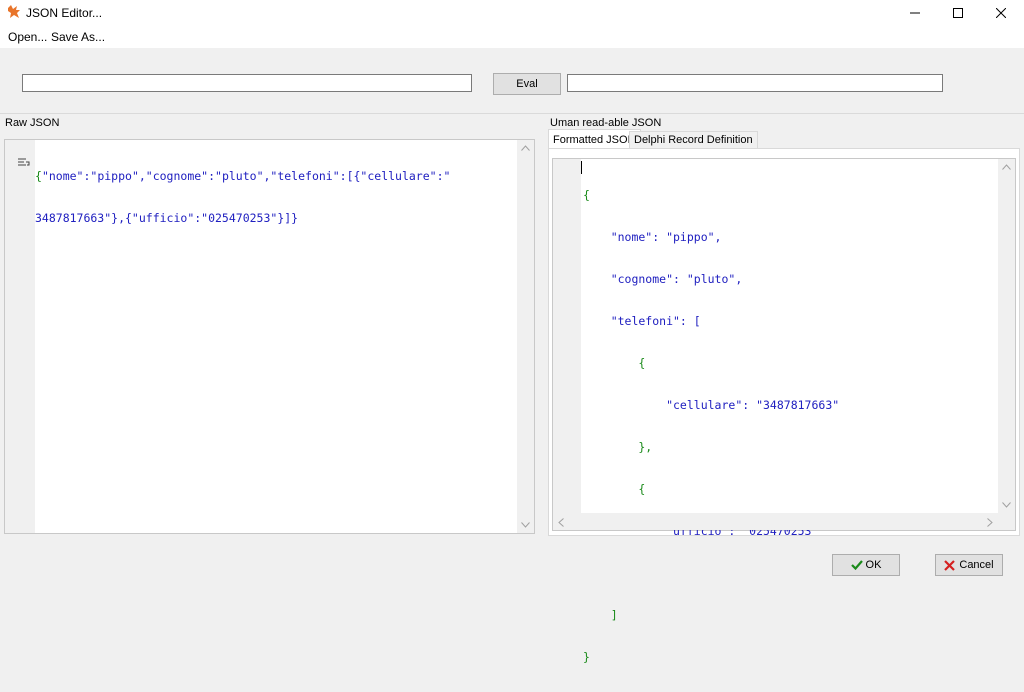 Image resolution: width=1024 pixels, height=692 pixels. I want to click on minimize-icon, so click(915, 13).